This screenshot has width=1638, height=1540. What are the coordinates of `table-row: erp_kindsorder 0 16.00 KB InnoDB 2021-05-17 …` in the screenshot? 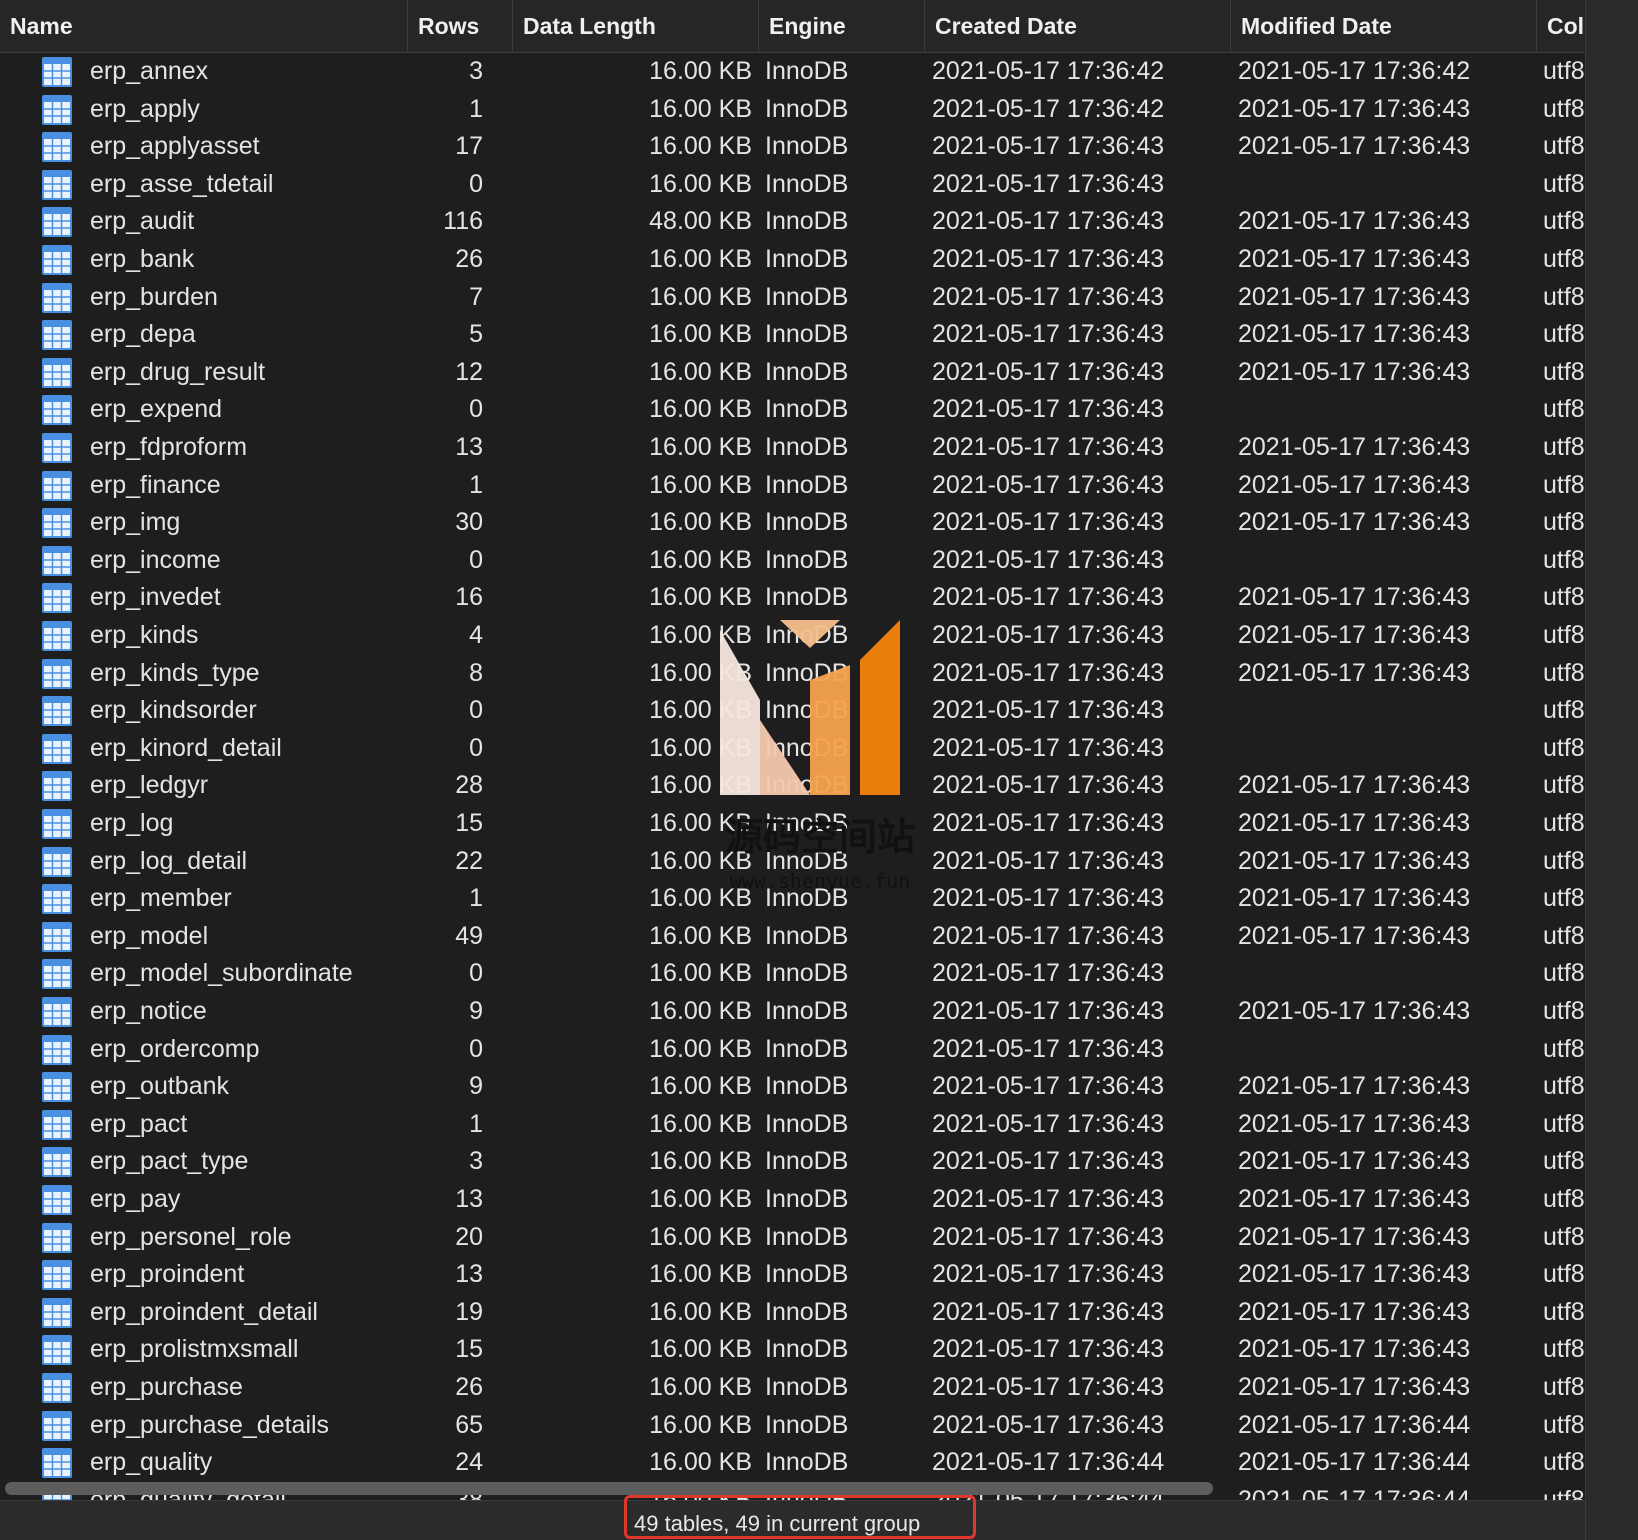 It's located at (792, 711).